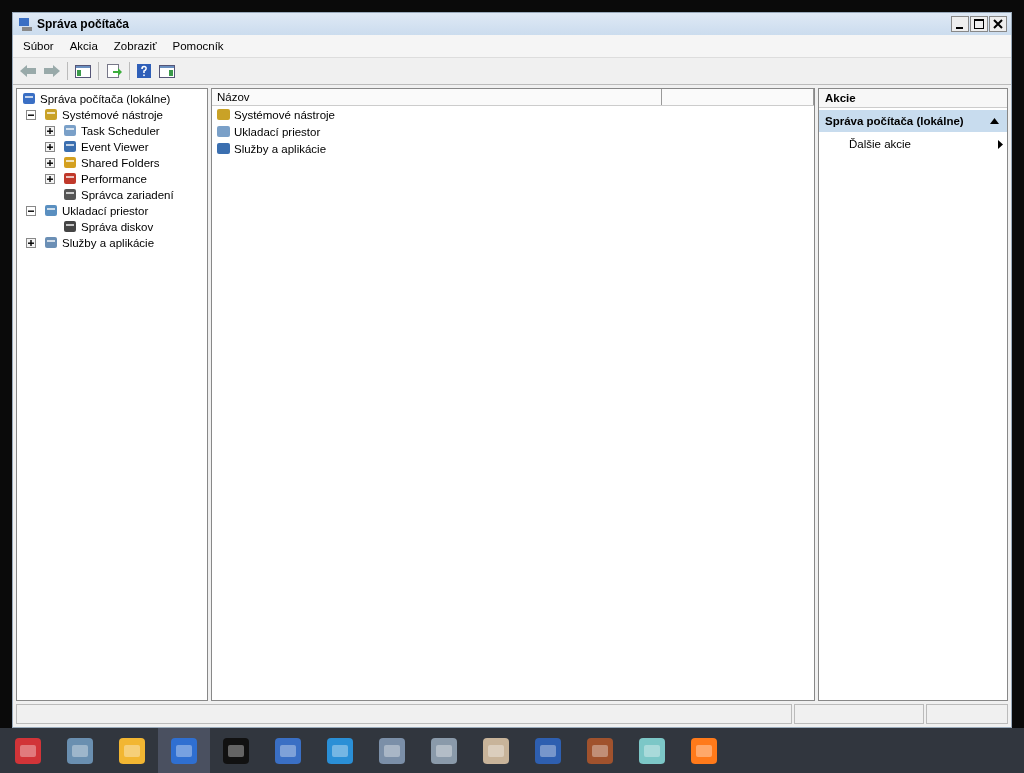 The width and height of the screenshot is (1024, 773). I want to click on tree-item: Systémové nástroje, so click(112, 115).